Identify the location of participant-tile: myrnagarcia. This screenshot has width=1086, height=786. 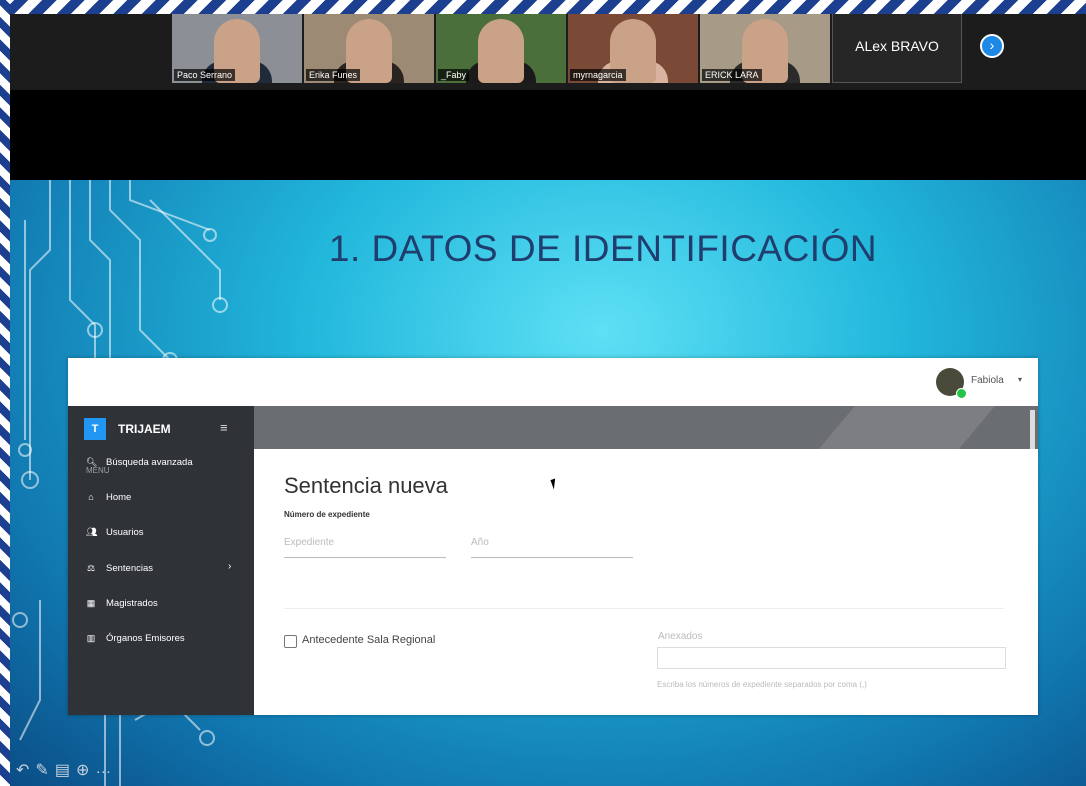
(633, 46).